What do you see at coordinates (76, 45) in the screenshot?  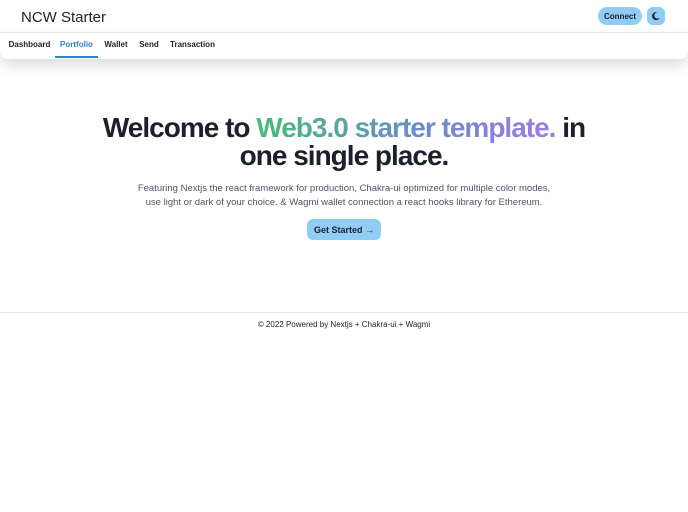 I see `tab-portfolio: Portfolio` at bounding box center [76, 45].